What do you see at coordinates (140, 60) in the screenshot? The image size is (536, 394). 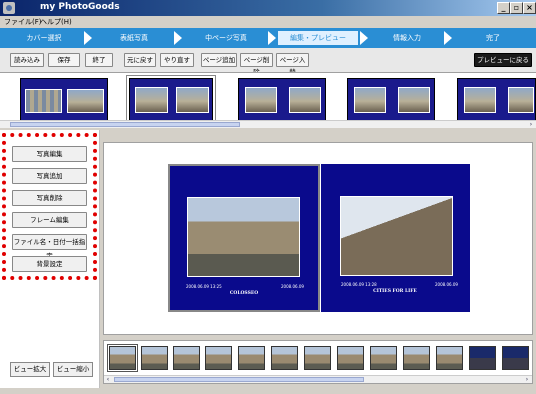 I see `undo-button: 元に戻す` at bounding box center [140, 60].